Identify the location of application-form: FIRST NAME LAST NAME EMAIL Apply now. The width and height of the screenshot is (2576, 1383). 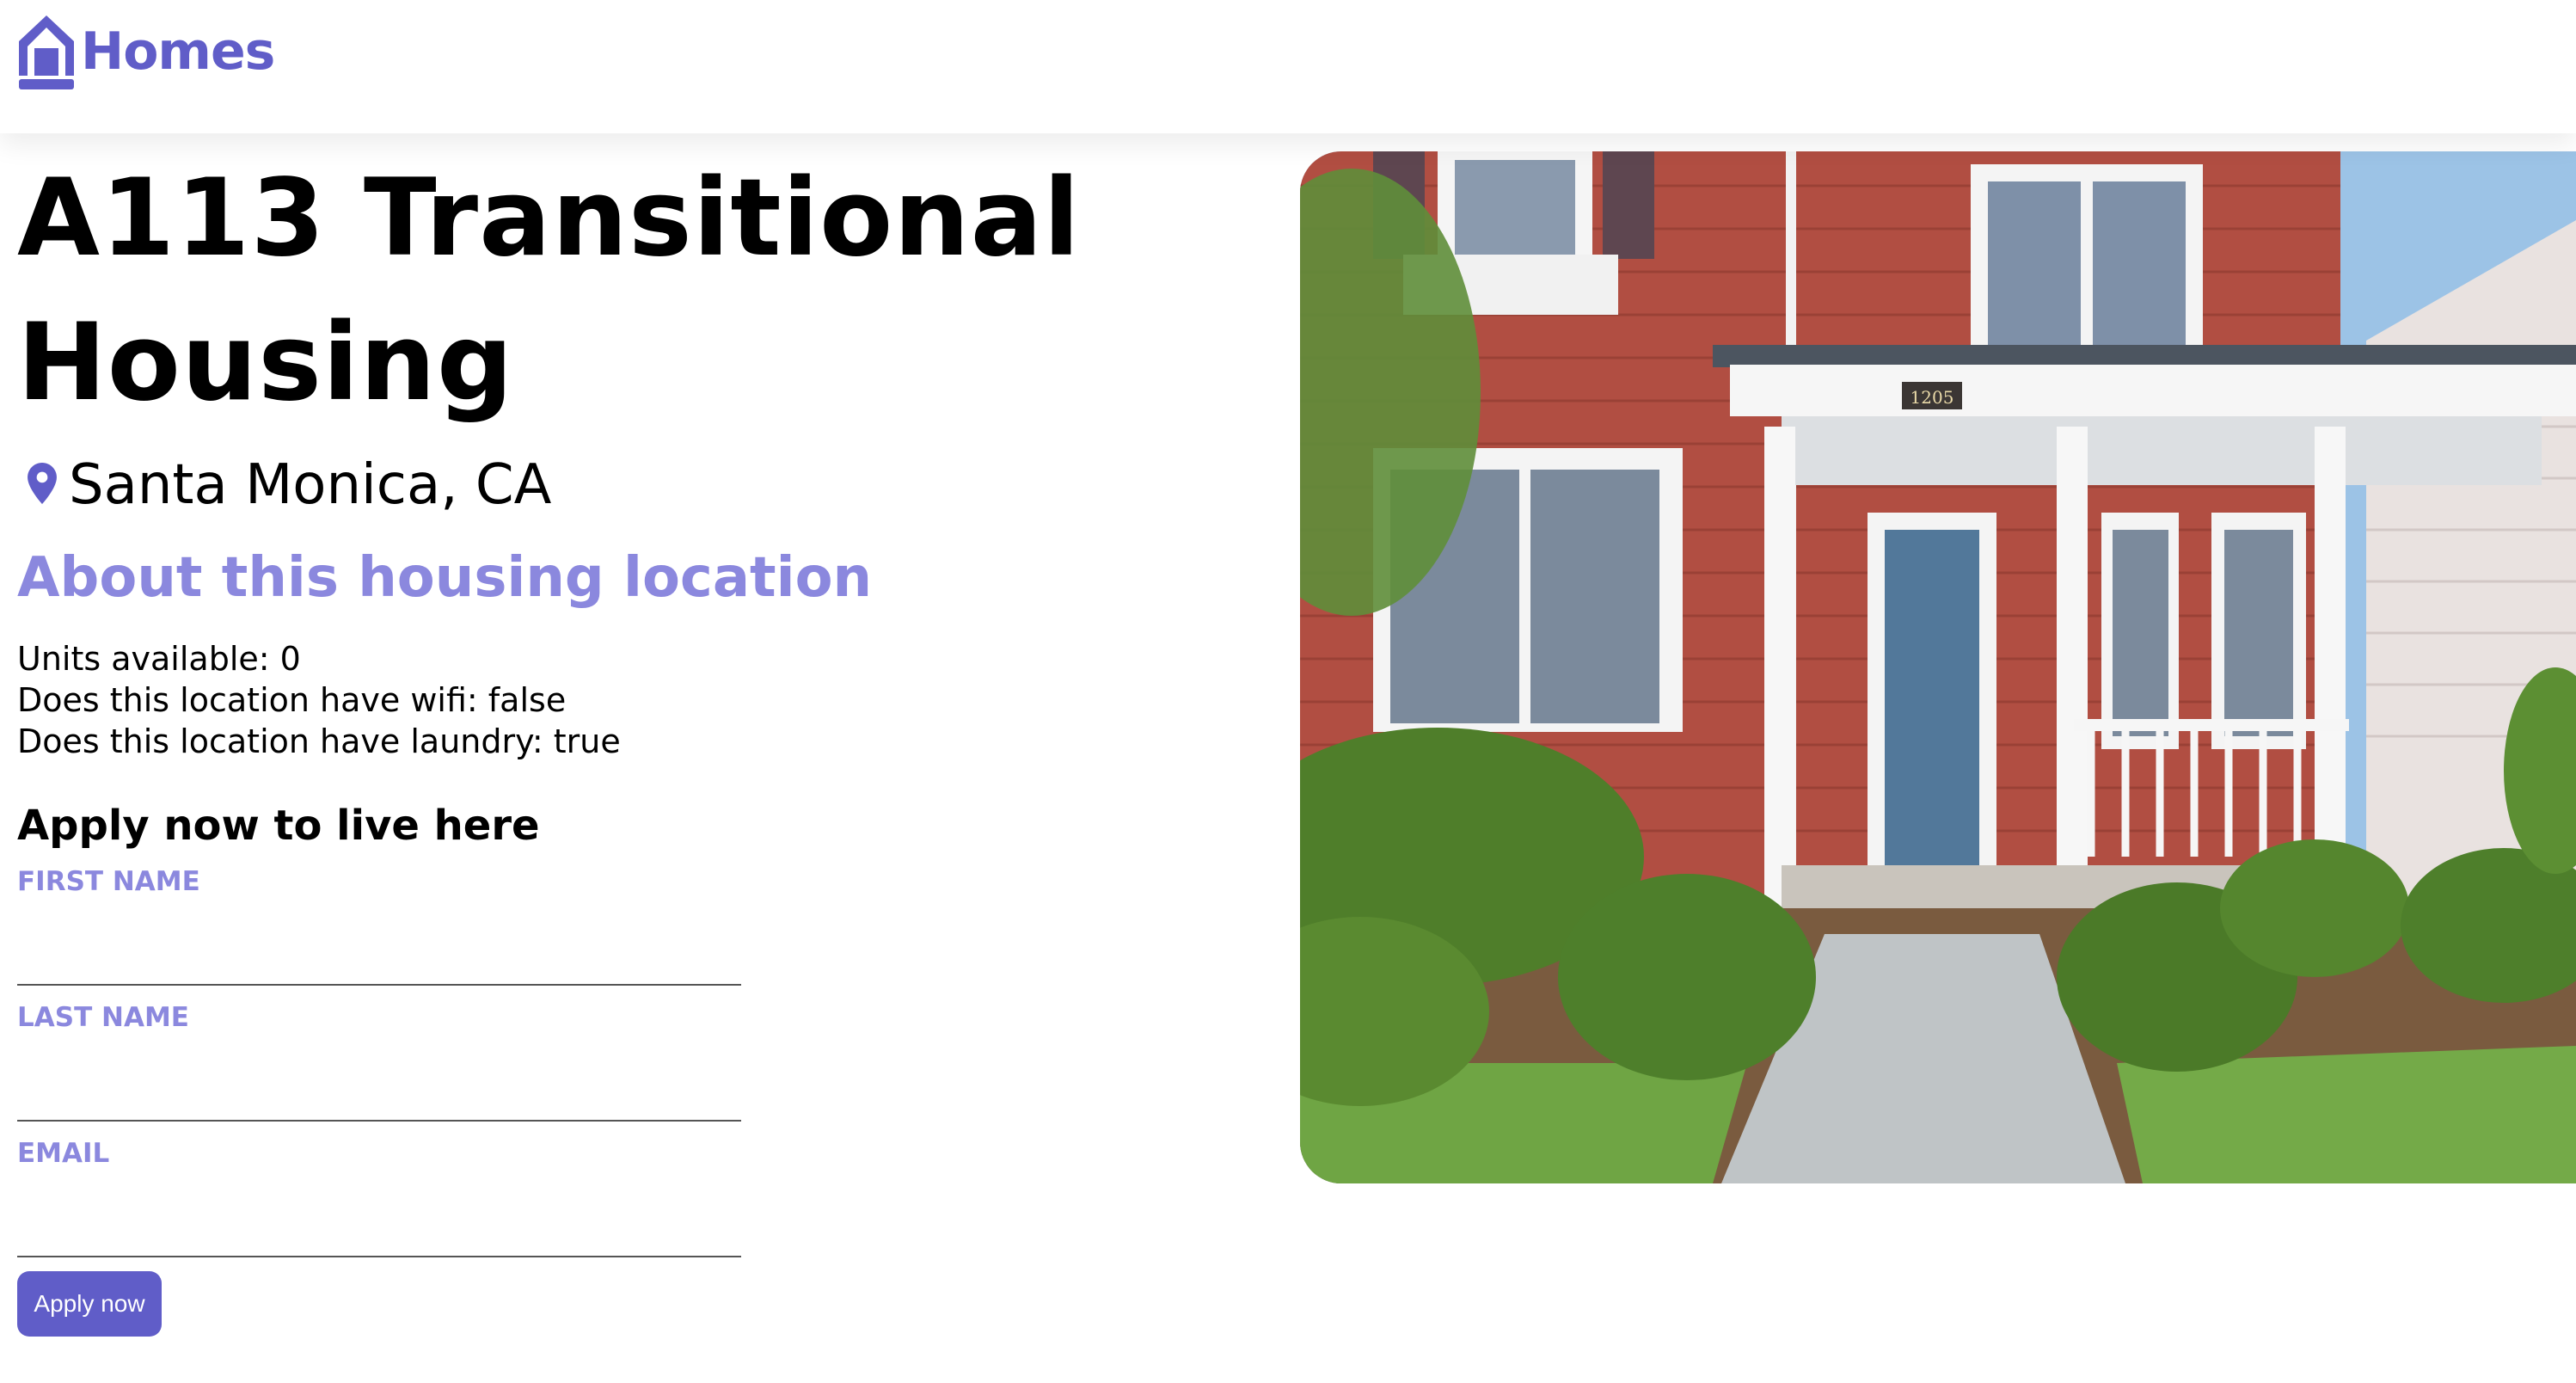
(379, 1100).